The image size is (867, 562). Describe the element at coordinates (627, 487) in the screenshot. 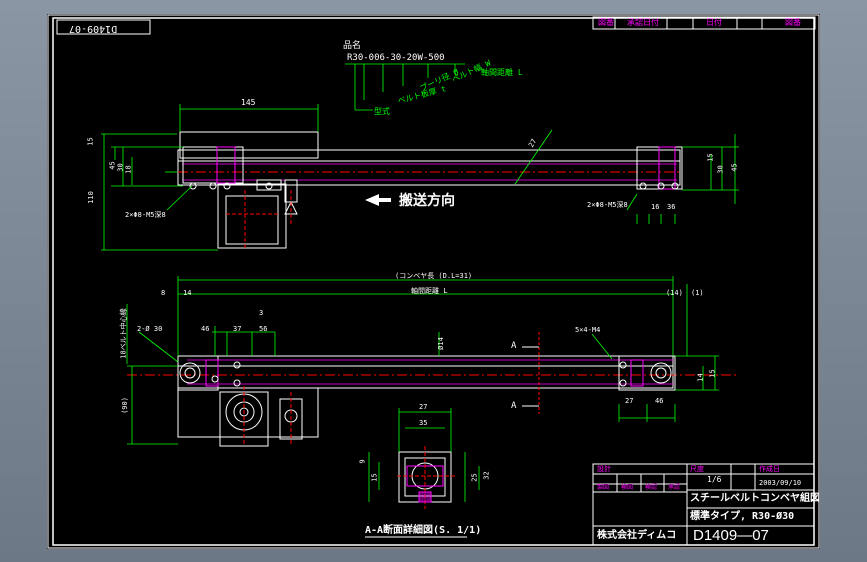

I see `tb-check-2: 検図` at that location.